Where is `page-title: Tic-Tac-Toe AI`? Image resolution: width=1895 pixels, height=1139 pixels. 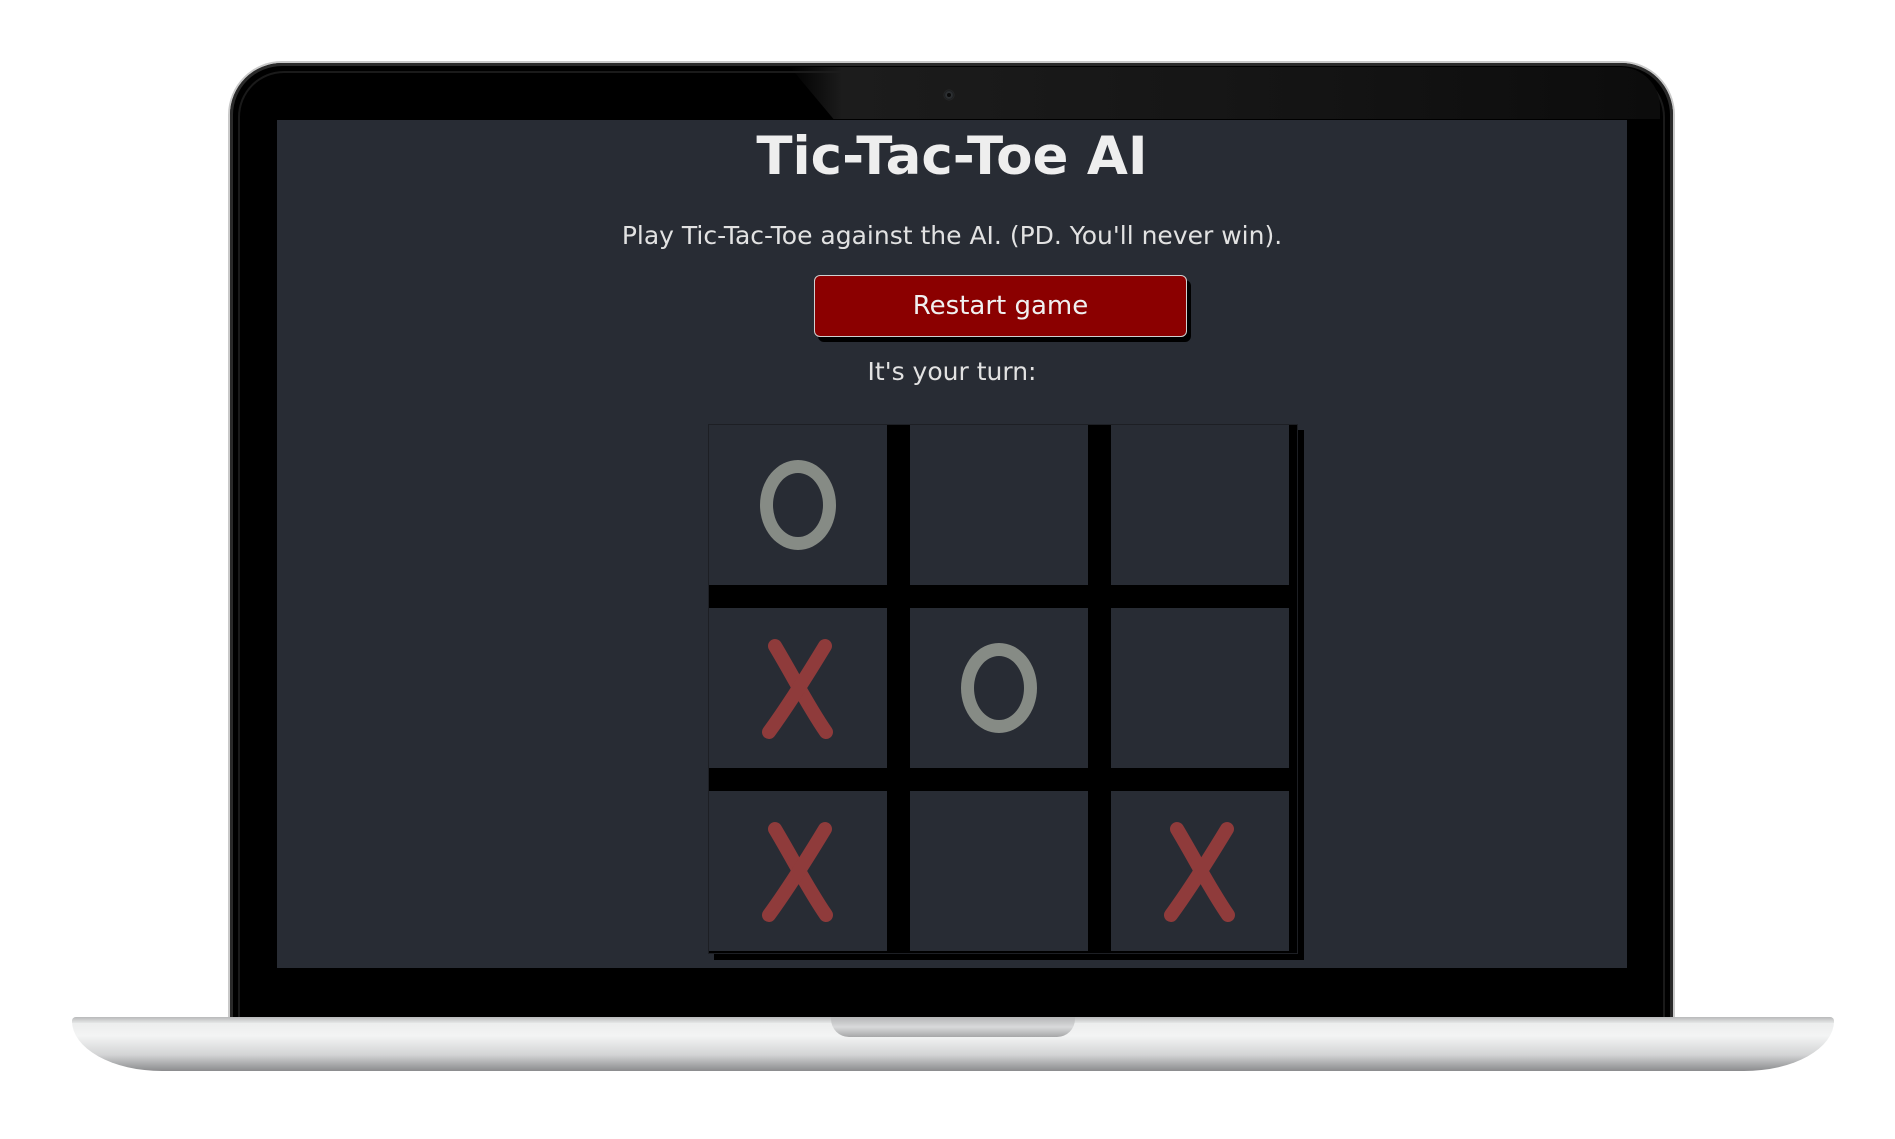 page-title: Tic-Tac-Toe AI is located at coordinates (952, 156).